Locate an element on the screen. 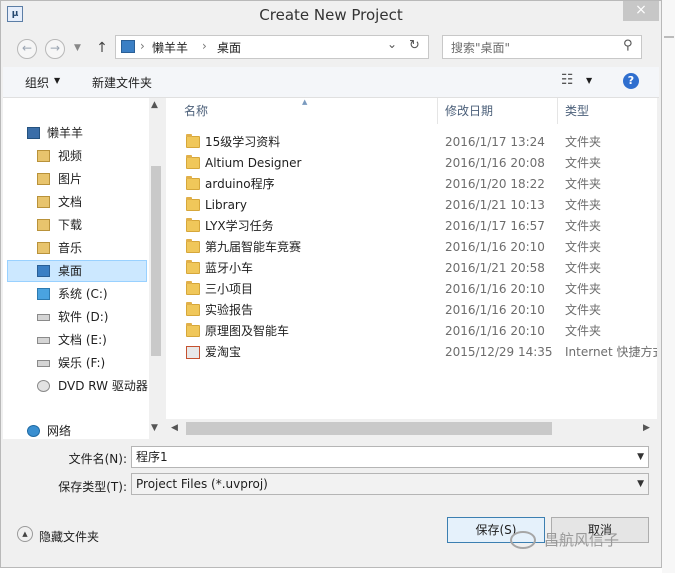 The width and height of the screenshot is (675, 573). navigation-scroll-thumb is located at coordinates (156, 261).